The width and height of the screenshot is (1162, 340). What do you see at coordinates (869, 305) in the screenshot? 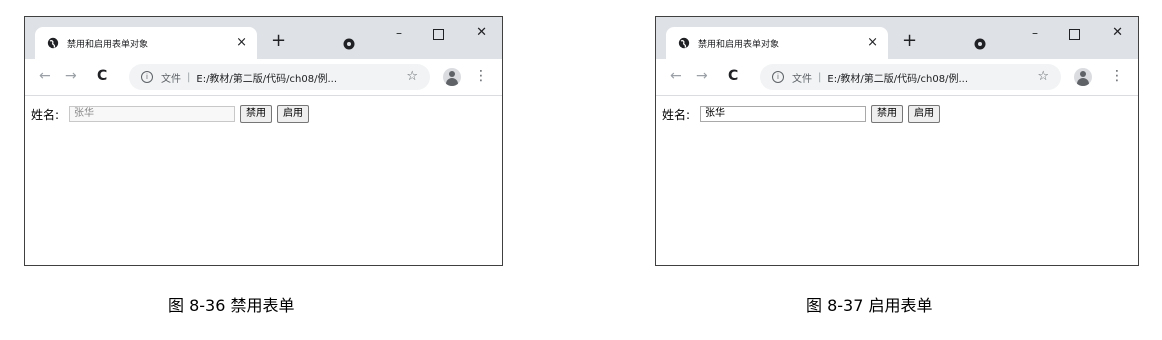
I see `figure-caption: 图 8-37 启用表单` at bounding box center [869, 305].